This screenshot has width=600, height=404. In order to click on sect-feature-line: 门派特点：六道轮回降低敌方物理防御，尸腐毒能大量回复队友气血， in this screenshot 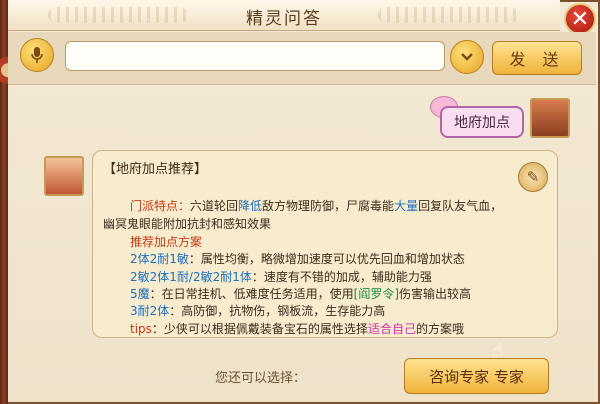, I will do `click(316, 206)`.